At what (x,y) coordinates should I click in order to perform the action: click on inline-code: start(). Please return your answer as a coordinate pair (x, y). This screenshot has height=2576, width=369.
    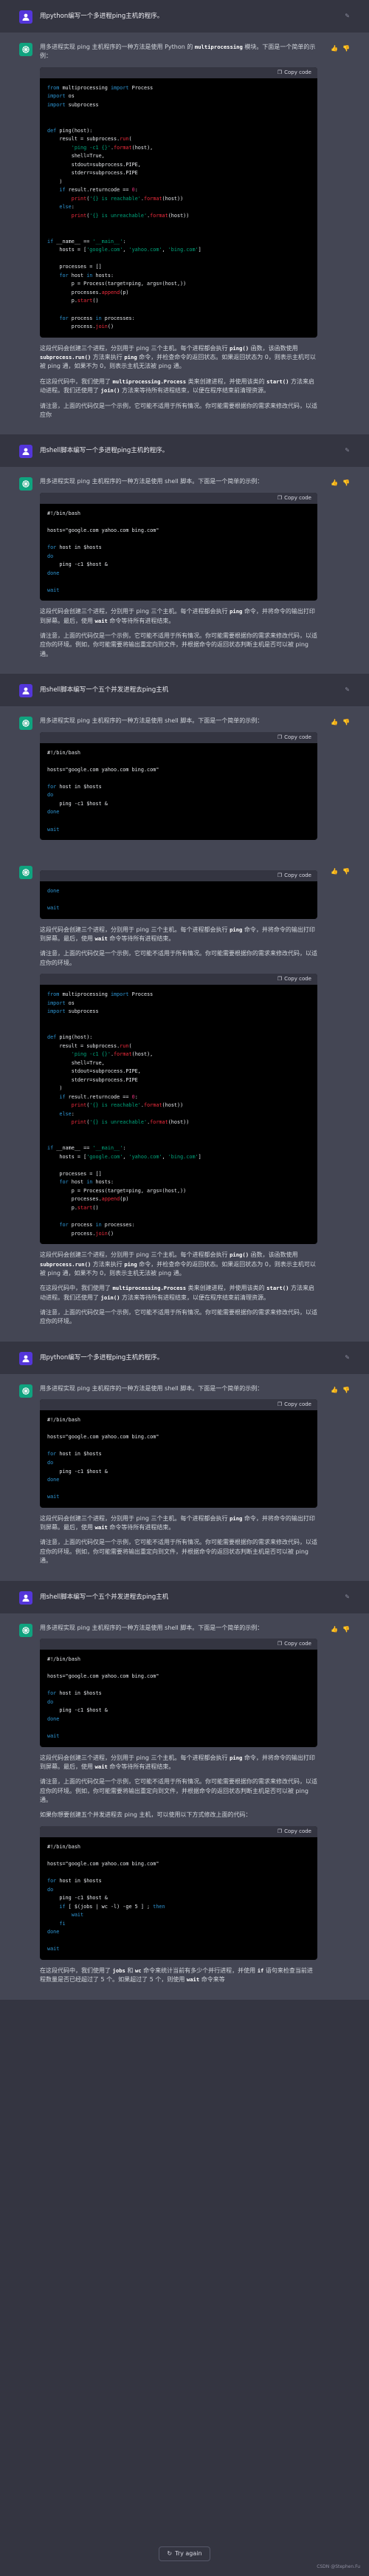
    Looking at the image, I should click on (277, 381).